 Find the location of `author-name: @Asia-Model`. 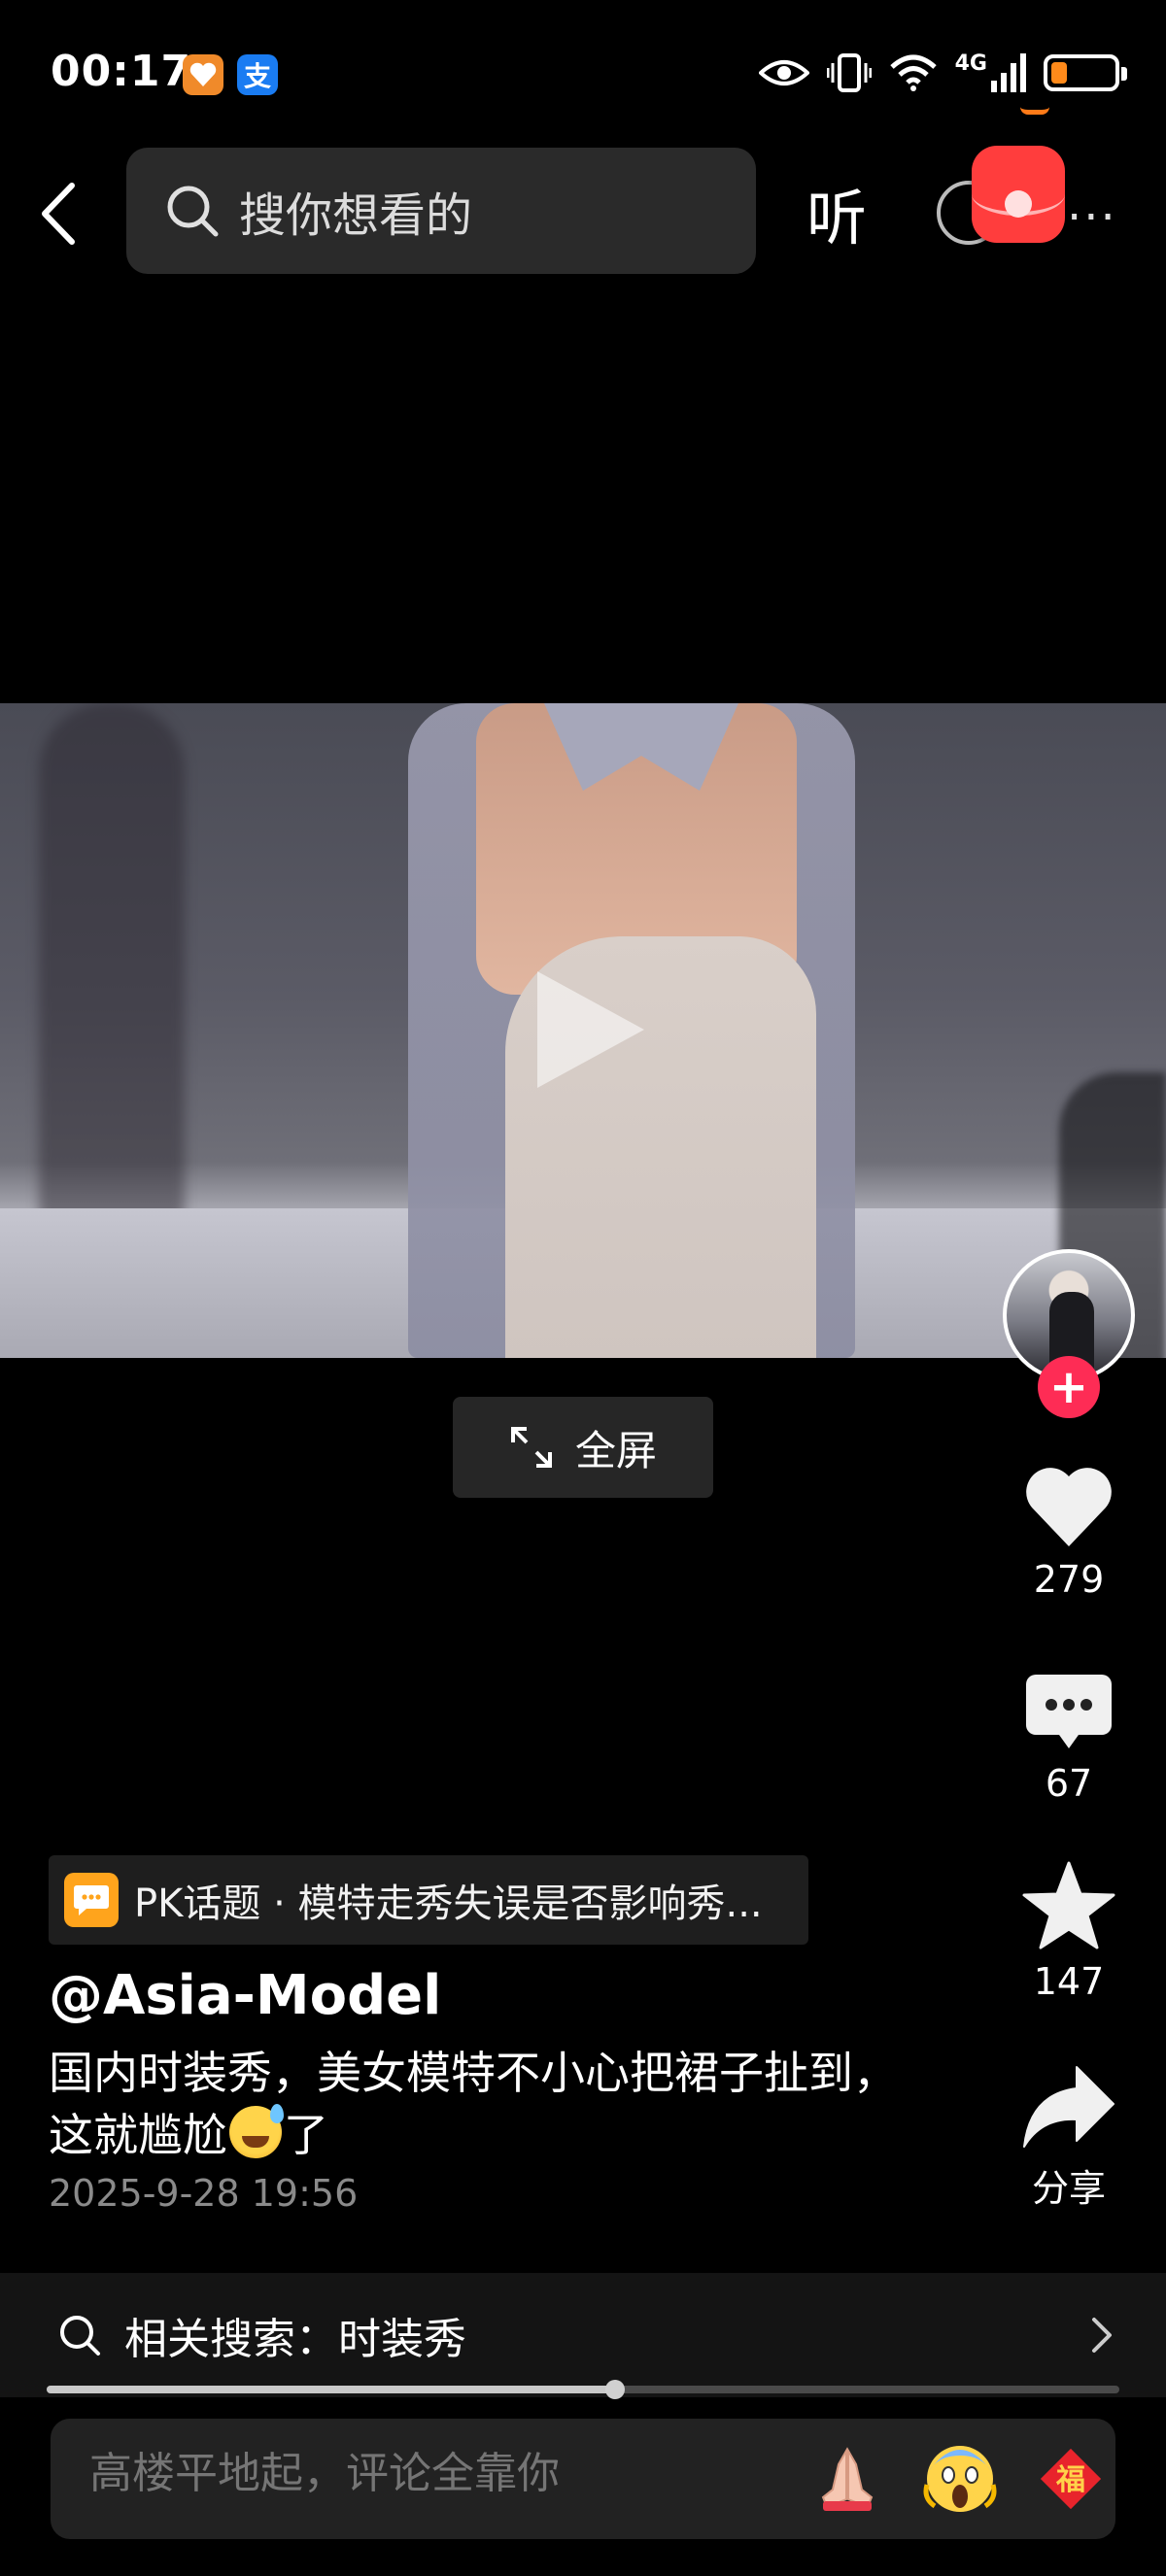

author-name: @Asia-Model is located at coordinates (245, 1995).